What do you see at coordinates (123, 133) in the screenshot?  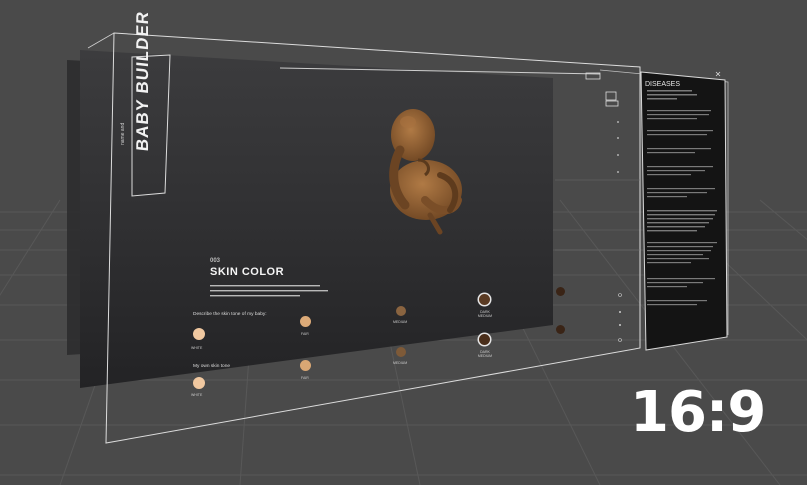 I see `app-subtitle: name and` at bounding box center [123, 133].